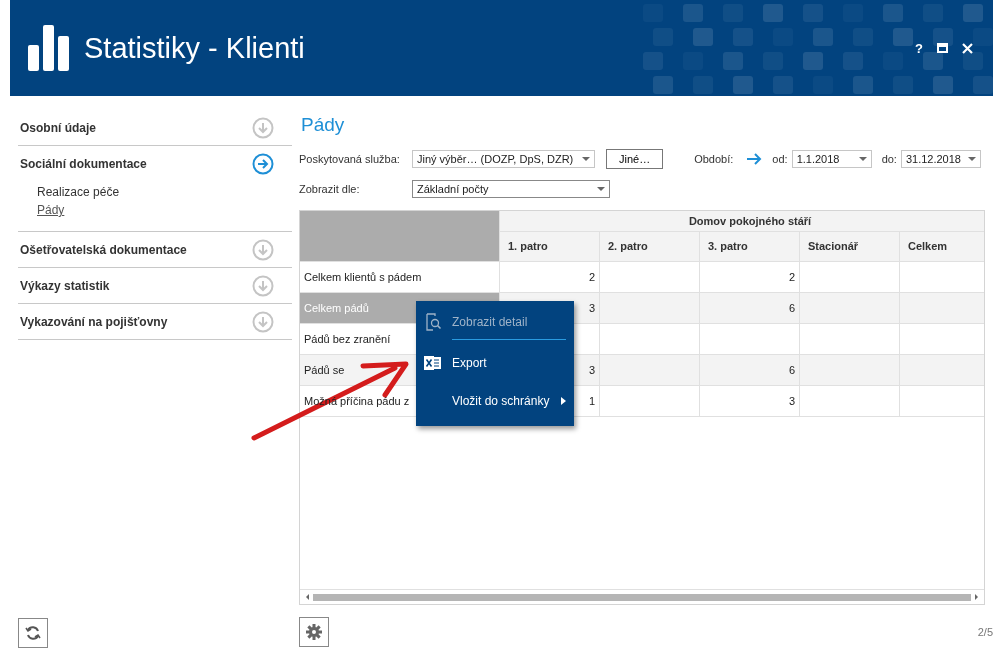 The width and height of the screenshot is (1003, 663). What do you see at coordinates (780, 159) in the screenshot?
I see `field-label: od:` at bounding box center [780, 159].